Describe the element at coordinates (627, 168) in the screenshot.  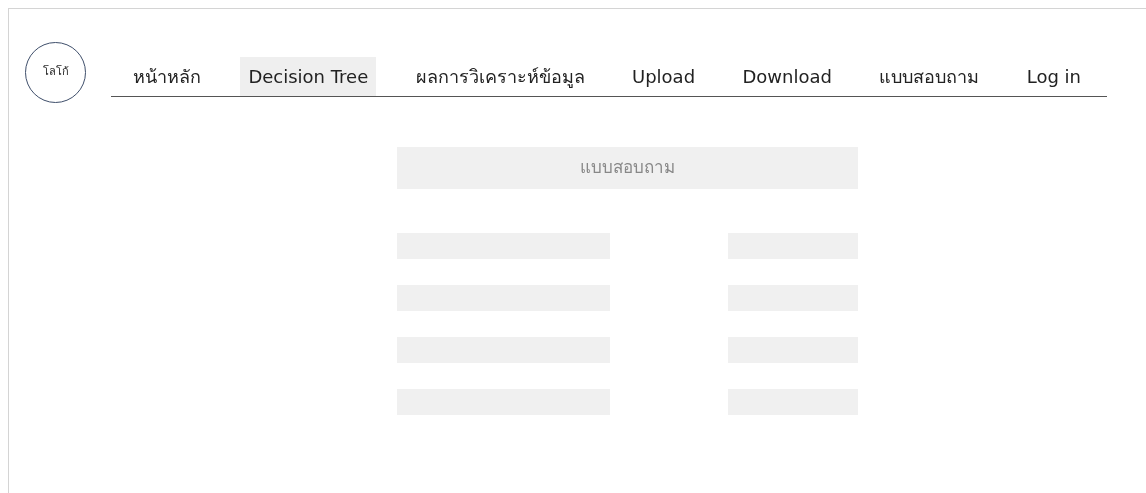
I see `form-title: แบบสอบถาม` at that location.